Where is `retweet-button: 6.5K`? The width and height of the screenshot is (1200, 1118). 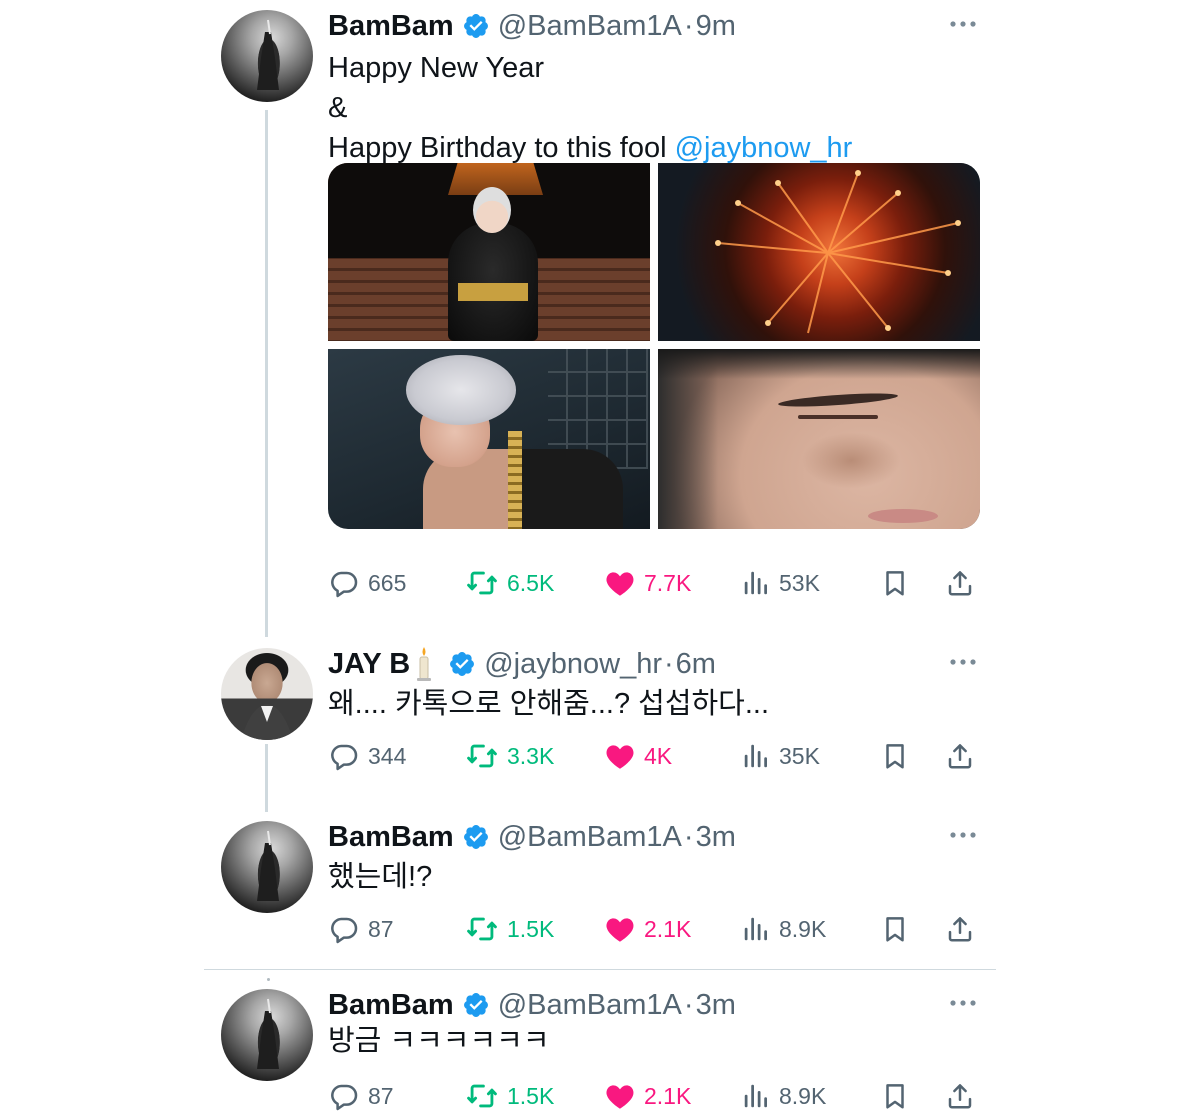 retweet-button: 6.5K is located at coordinates (509, 583).